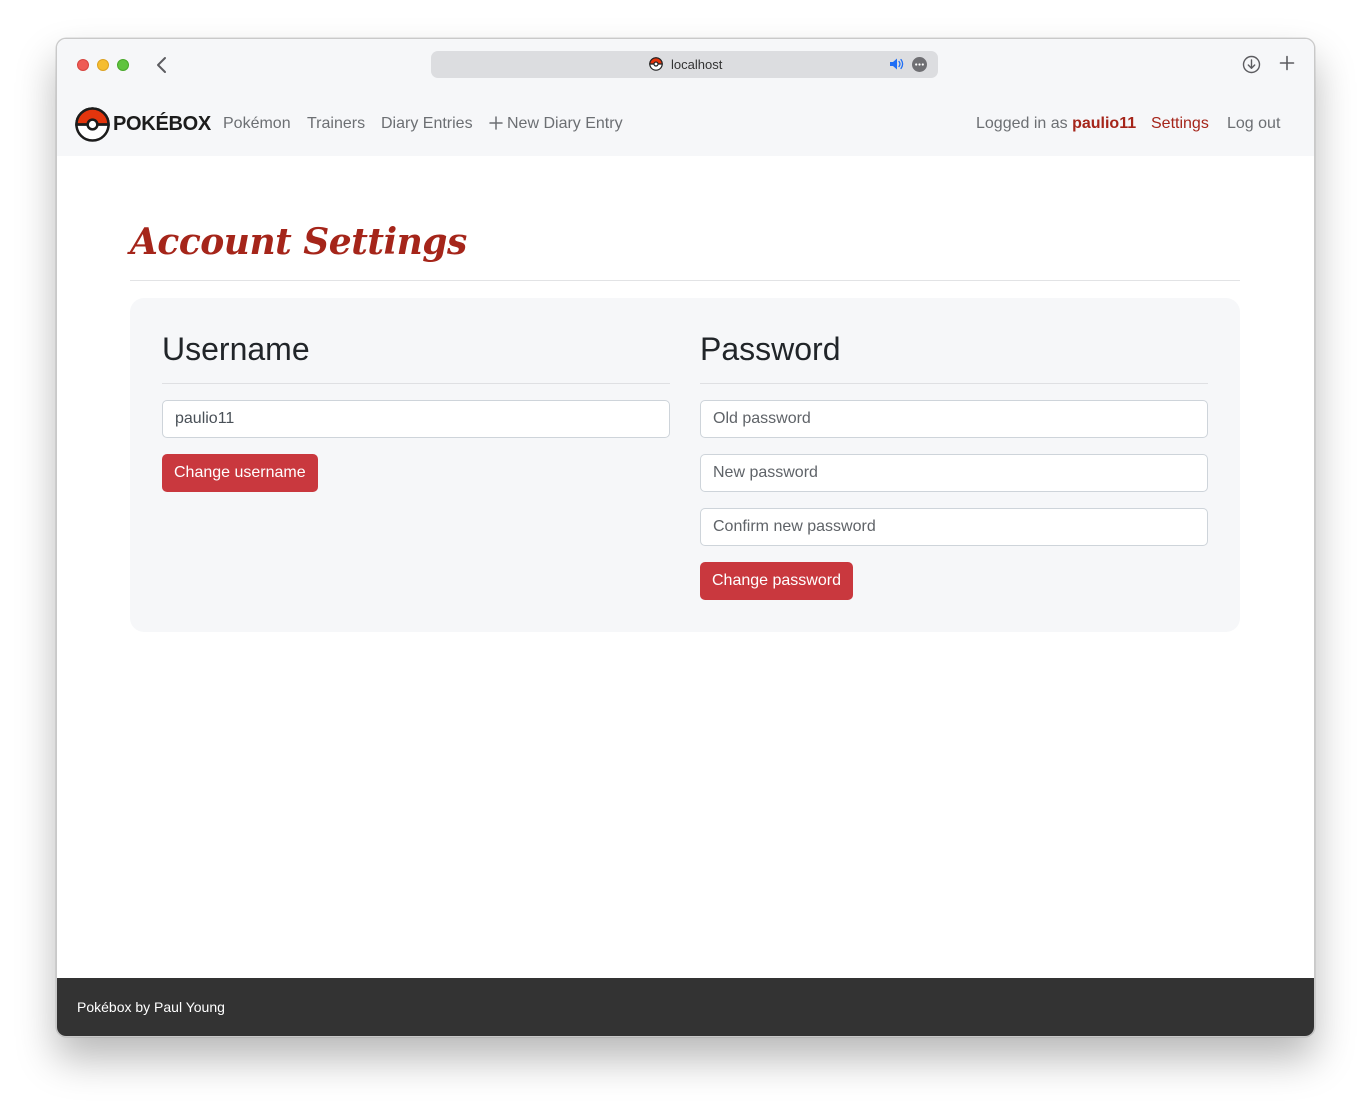 Image resolution: width=1369 pixels, height=1110 pixels. Describe the element at coordinates (298, 242) in the screenshot. I see `page-title: Account Settings` at that location.